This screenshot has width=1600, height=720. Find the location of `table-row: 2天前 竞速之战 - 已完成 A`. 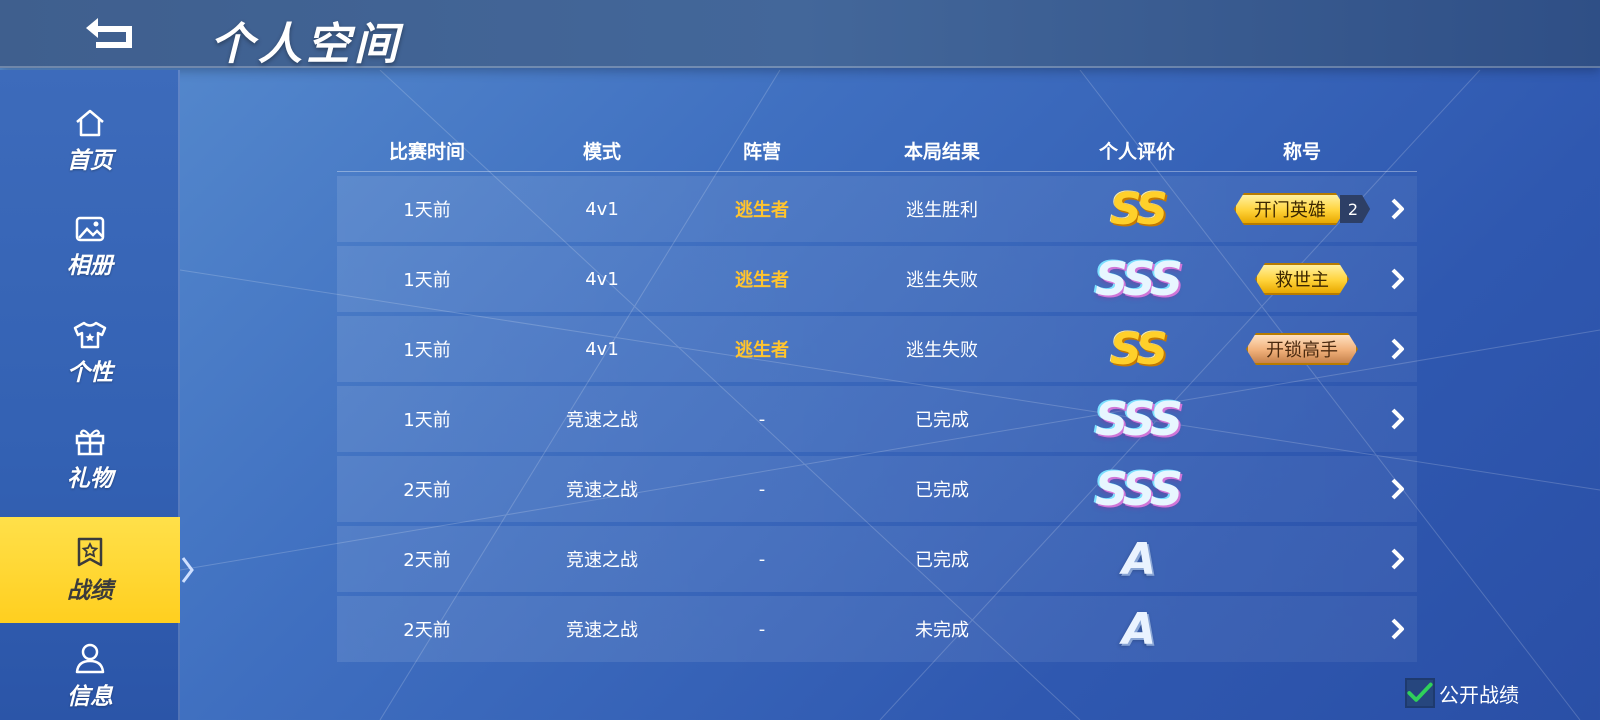

table-row: 2天前 竞速之战 - 已完成 A is located at coordinates (877, 559).